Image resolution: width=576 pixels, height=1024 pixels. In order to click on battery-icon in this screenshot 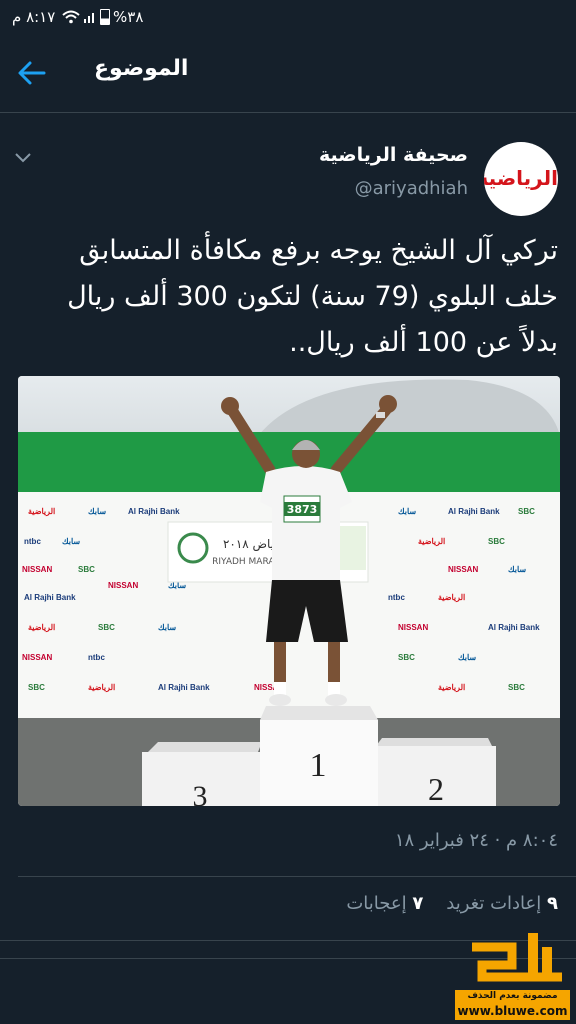, I will do `click(105, 17)`.